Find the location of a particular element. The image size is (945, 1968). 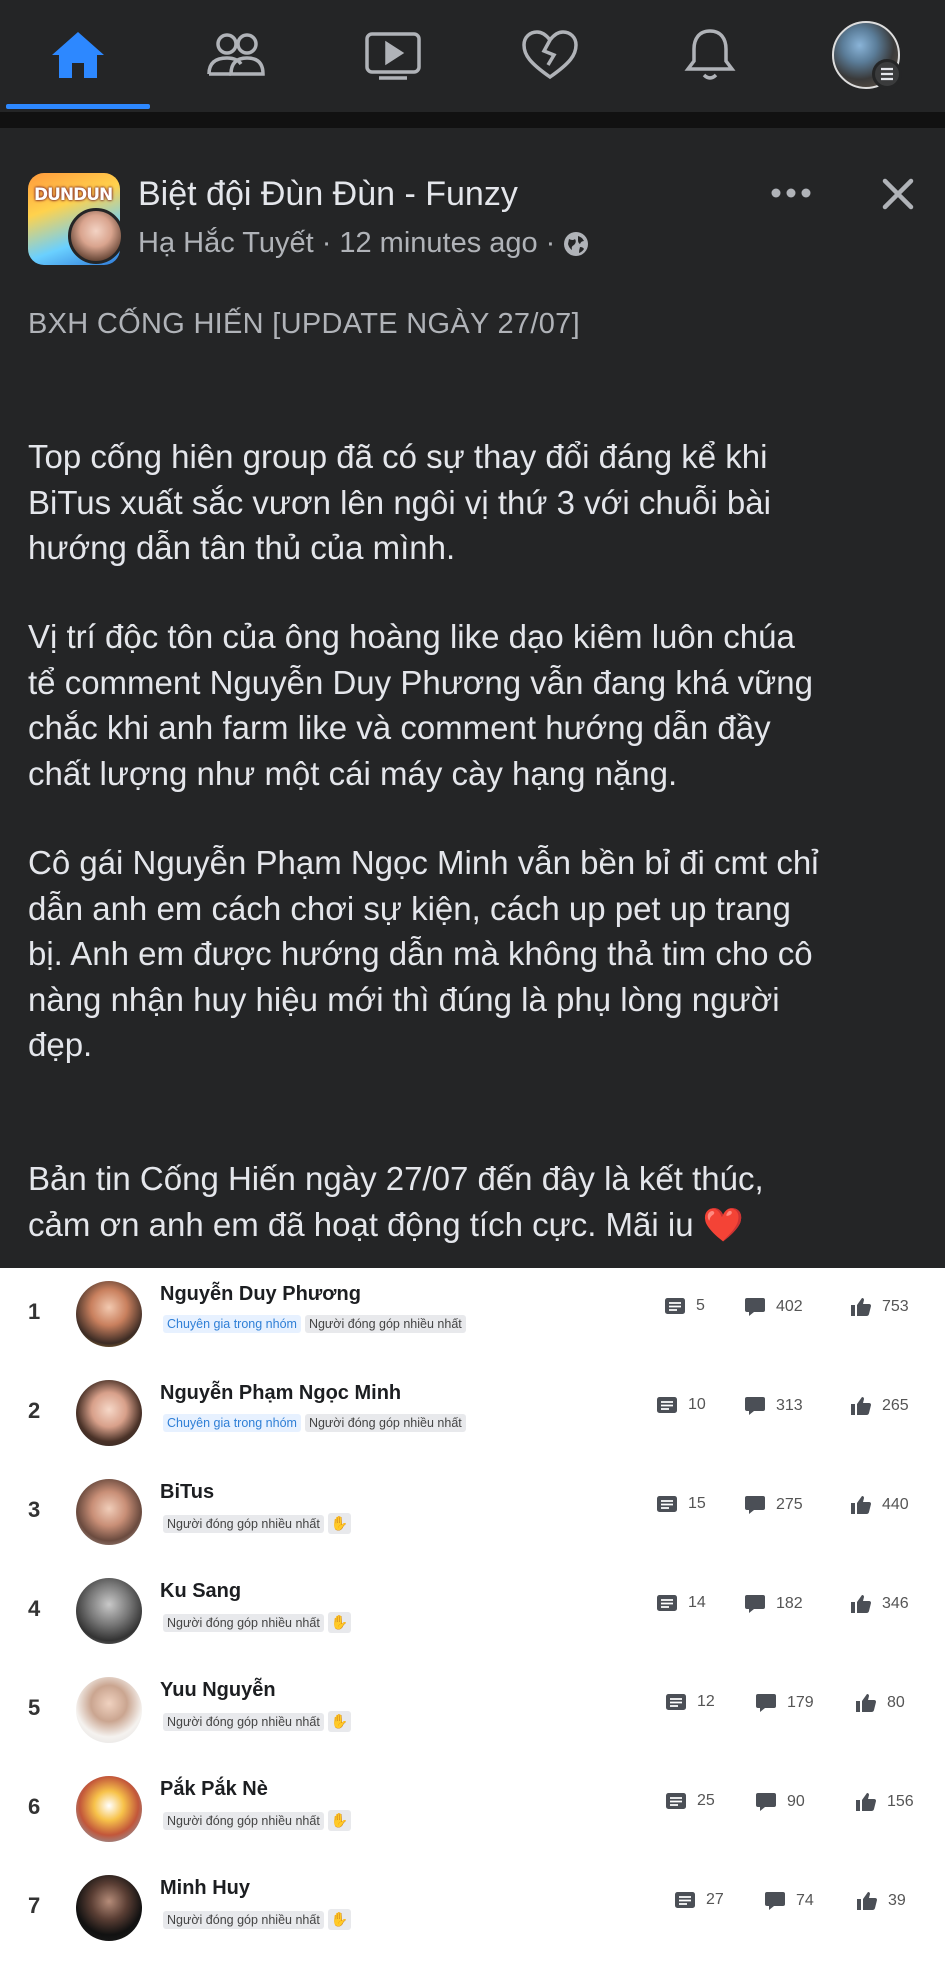

close-post-button is located at coordinates (898, 194).